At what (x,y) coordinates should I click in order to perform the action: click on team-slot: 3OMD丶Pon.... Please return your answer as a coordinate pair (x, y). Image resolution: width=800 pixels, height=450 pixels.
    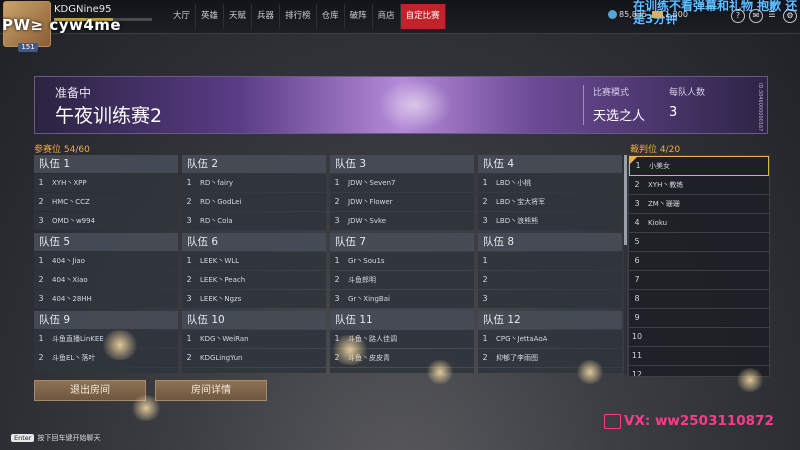
    Looking at the image, I should click on (106, 370).